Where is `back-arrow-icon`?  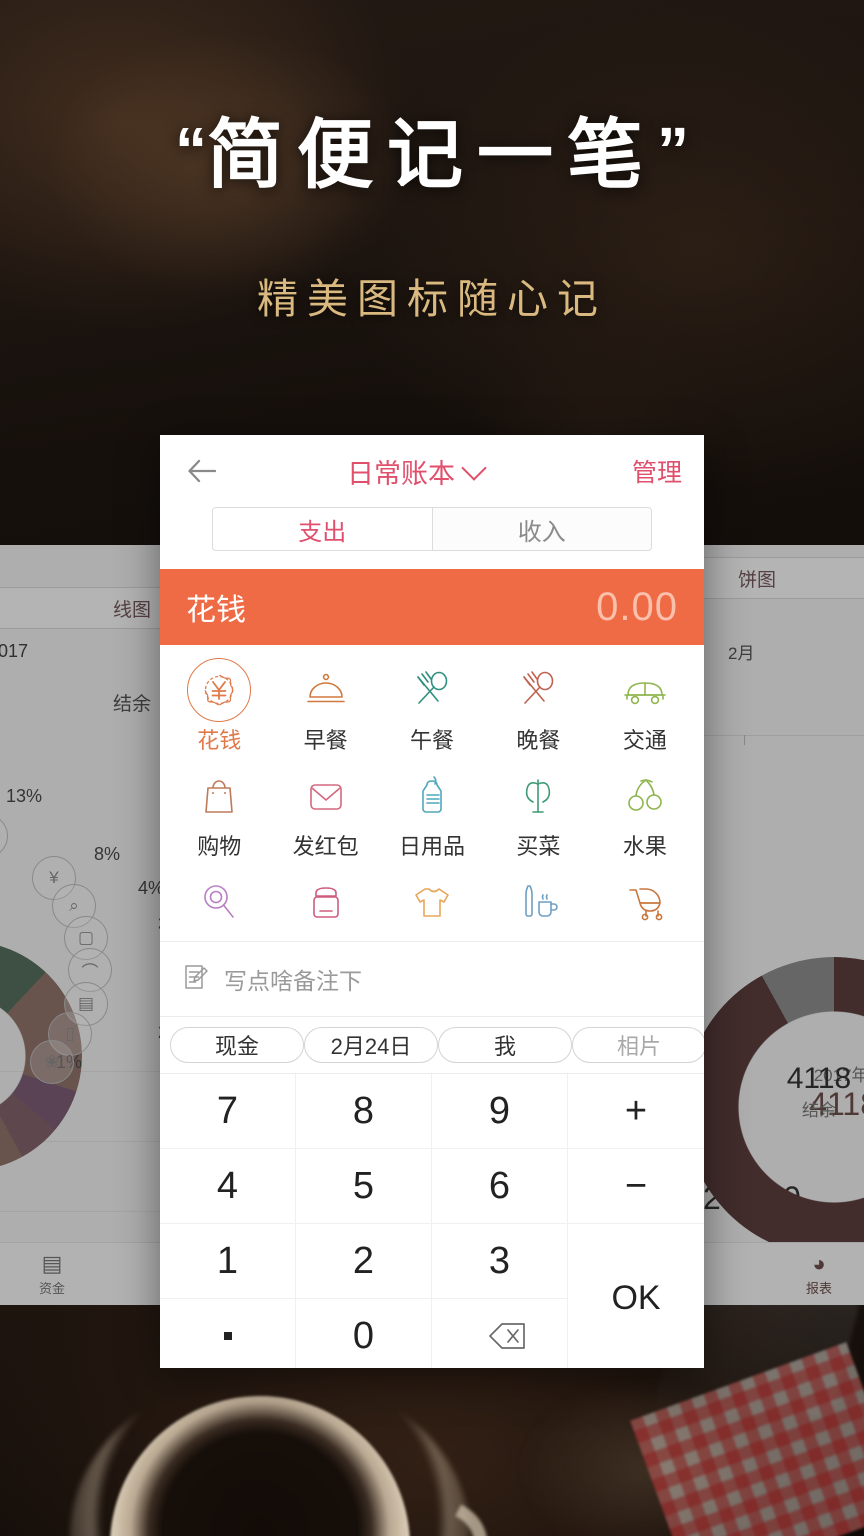
back-arrow-icon is located at coordinates (201, 471).